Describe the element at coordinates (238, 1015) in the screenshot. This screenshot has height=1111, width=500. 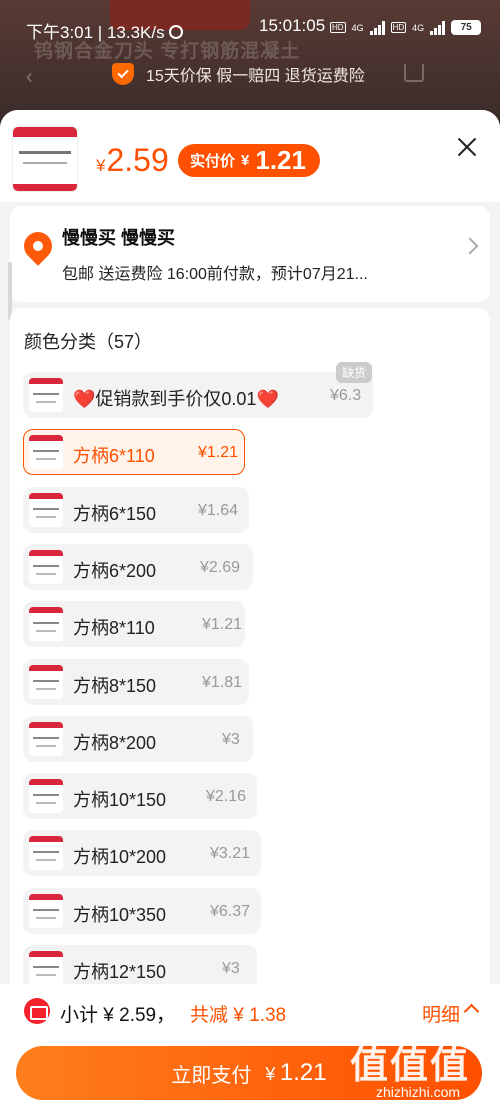
I see `discount-text: 共减 ¥ 1.38` at that location.